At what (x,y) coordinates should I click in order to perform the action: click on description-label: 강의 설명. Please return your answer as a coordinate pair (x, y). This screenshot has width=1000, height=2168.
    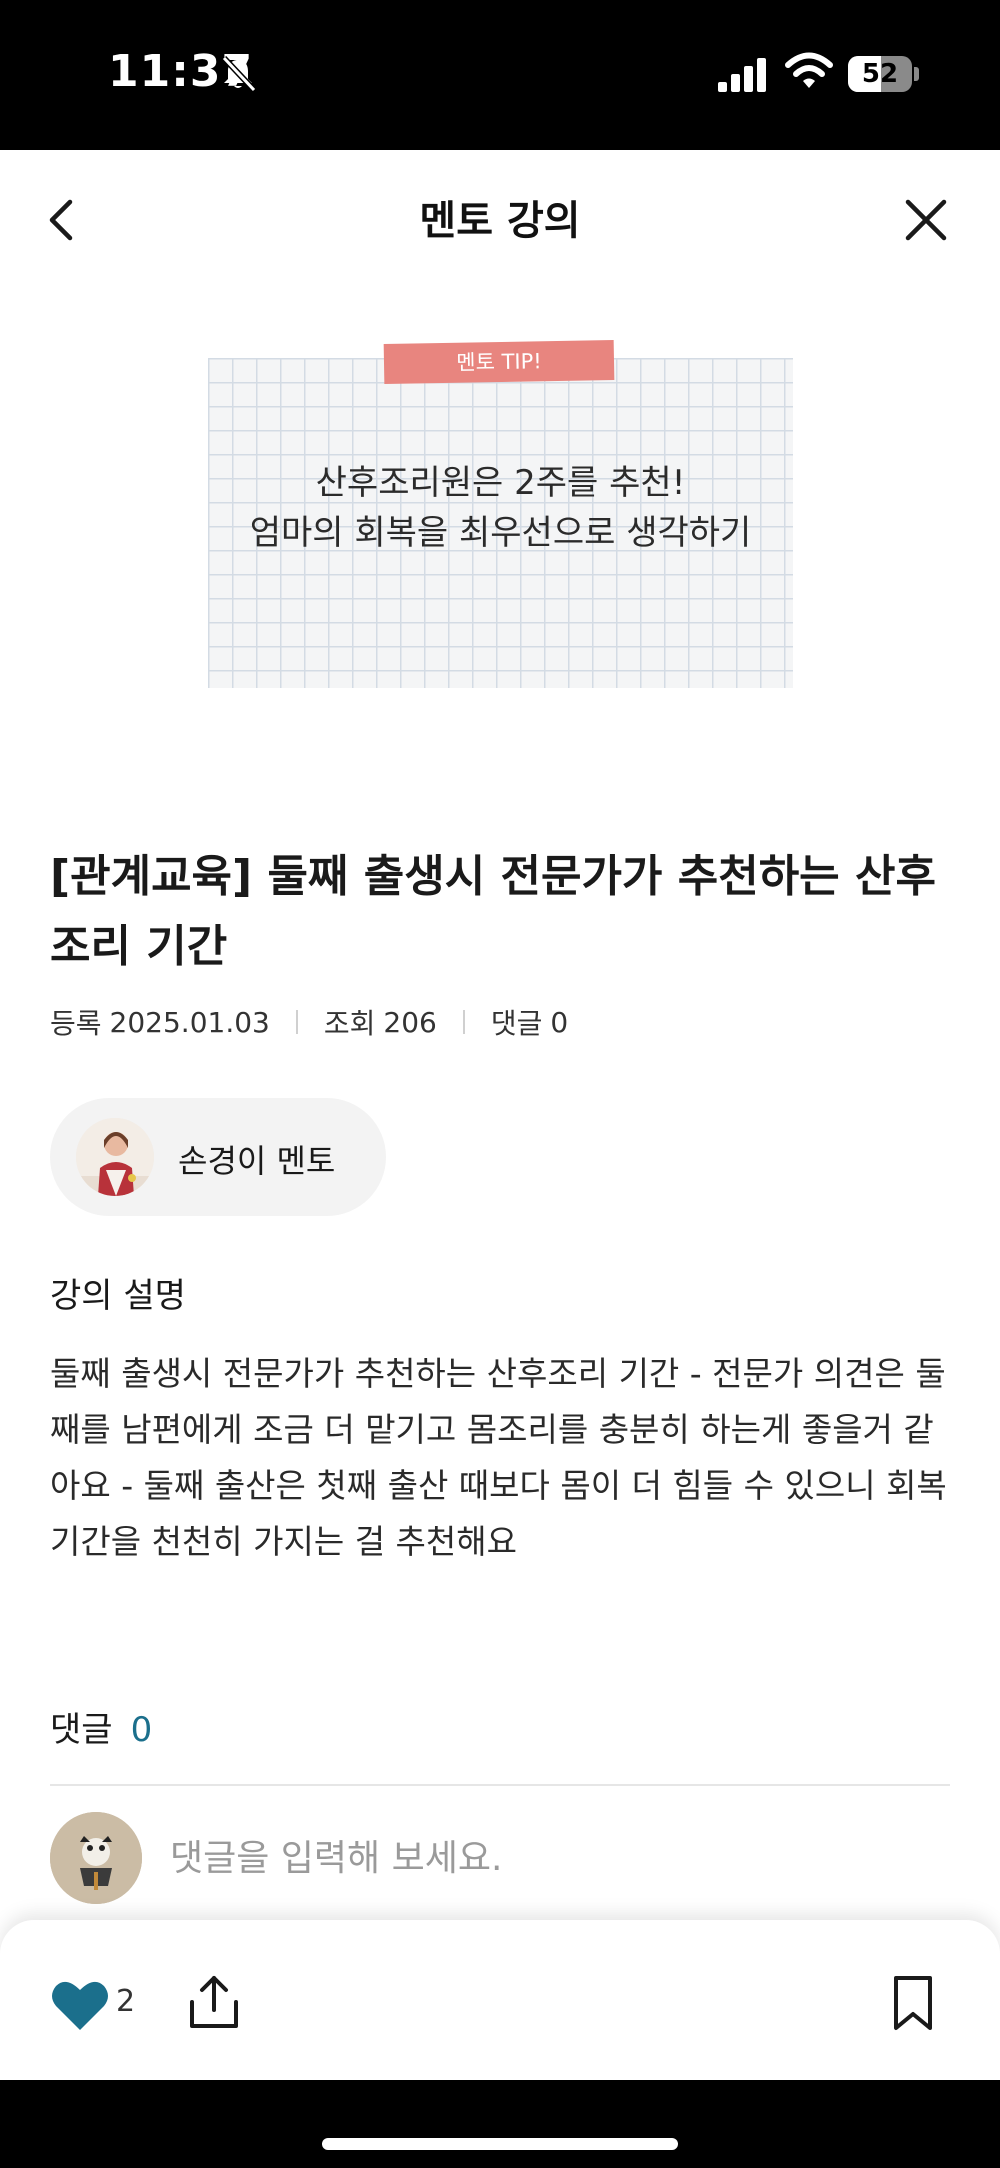
    Looking at the image, I should click on (118, 1296).